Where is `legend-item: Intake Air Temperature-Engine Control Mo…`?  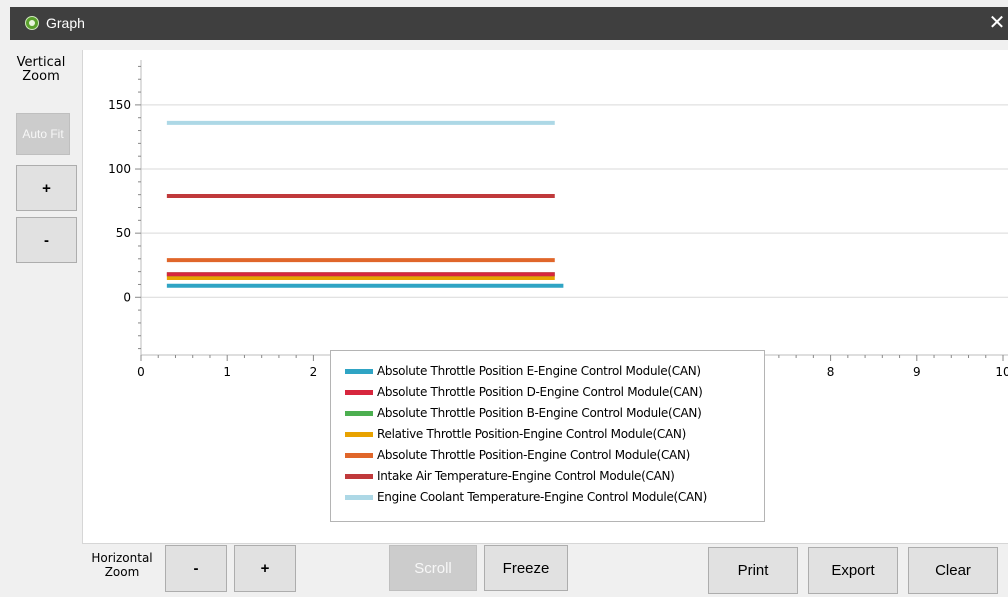 legend-item: Intake Air Temperature-Engine Control Mo… is located at coordinates (547, 478).